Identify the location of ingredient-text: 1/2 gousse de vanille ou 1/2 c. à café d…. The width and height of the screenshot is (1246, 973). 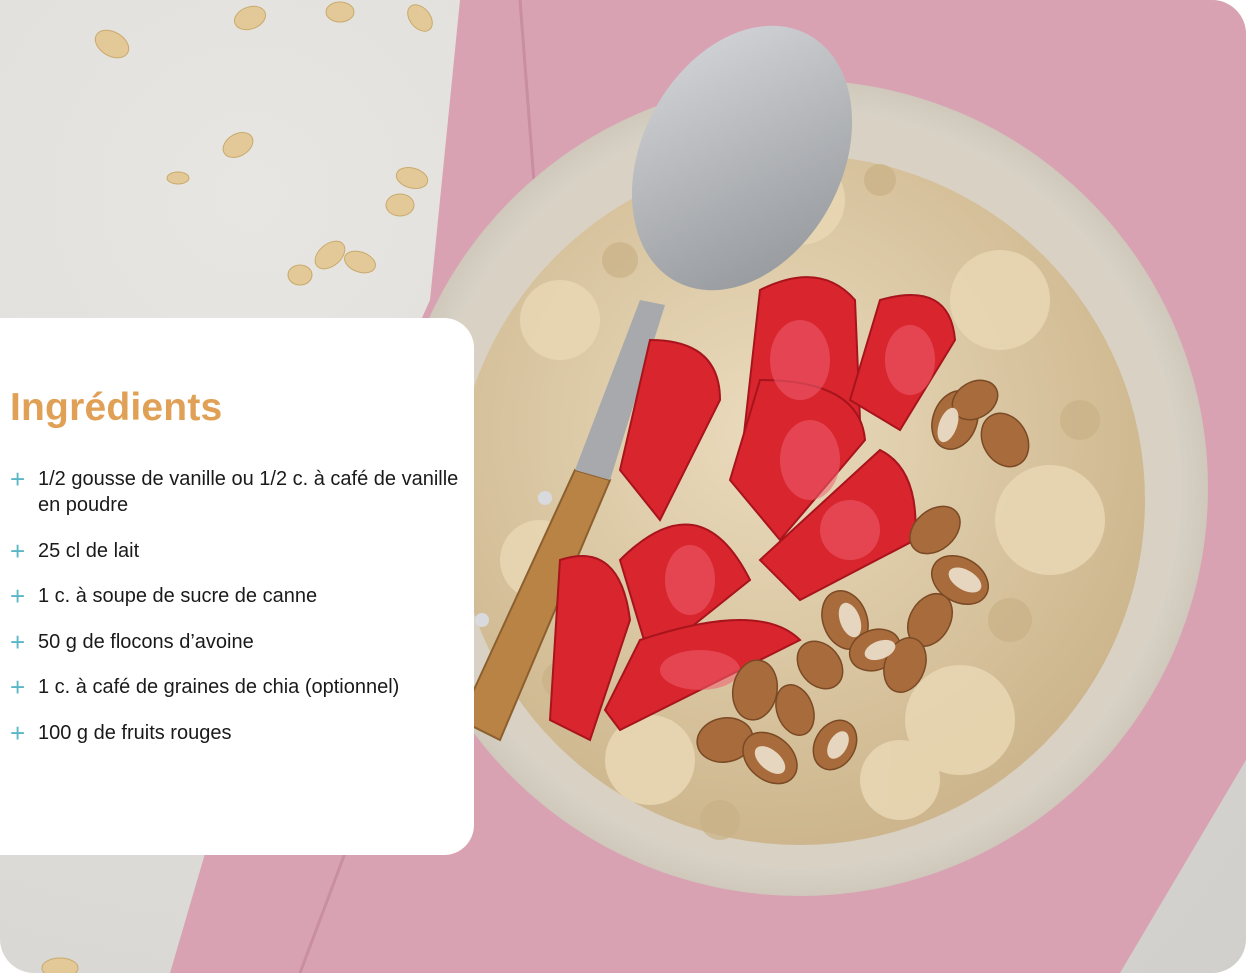
(248, 492).